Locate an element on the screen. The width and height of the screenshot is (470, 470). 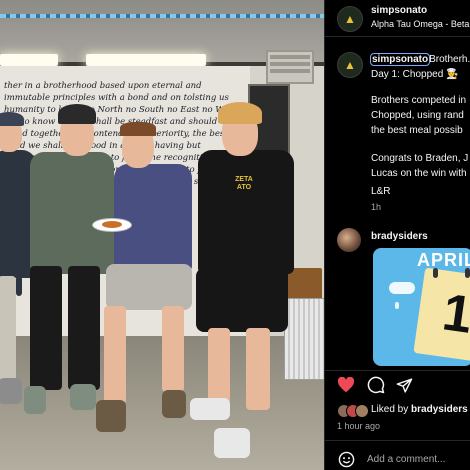
caption-text: Day 1: Chopped is located at coordinates (407, 74).